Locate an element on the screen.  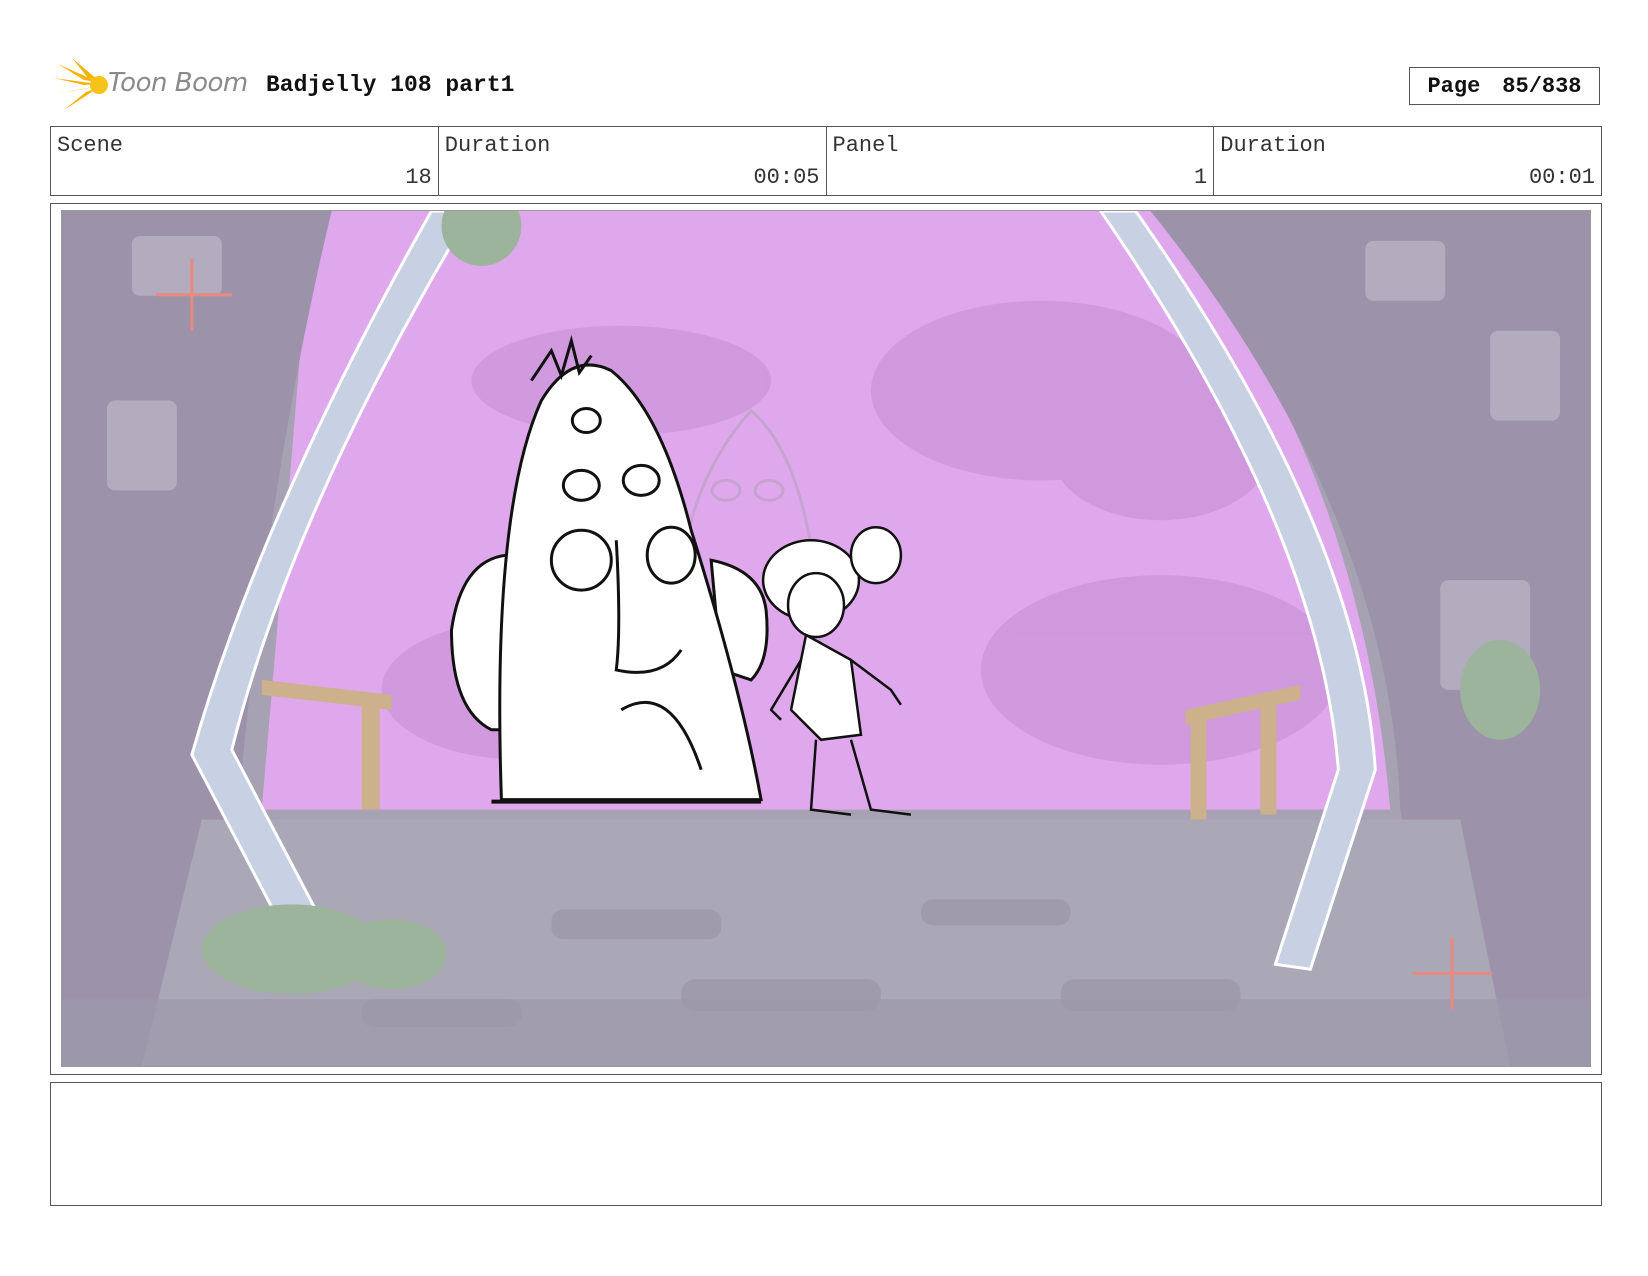
scene-cell: Scene 18 is located at coordinates (245, 161).